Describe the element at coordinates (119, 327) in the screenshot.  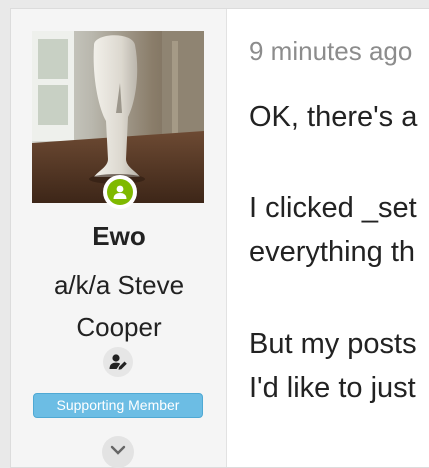
I see `user-title-line-2: Cooper` at that location.